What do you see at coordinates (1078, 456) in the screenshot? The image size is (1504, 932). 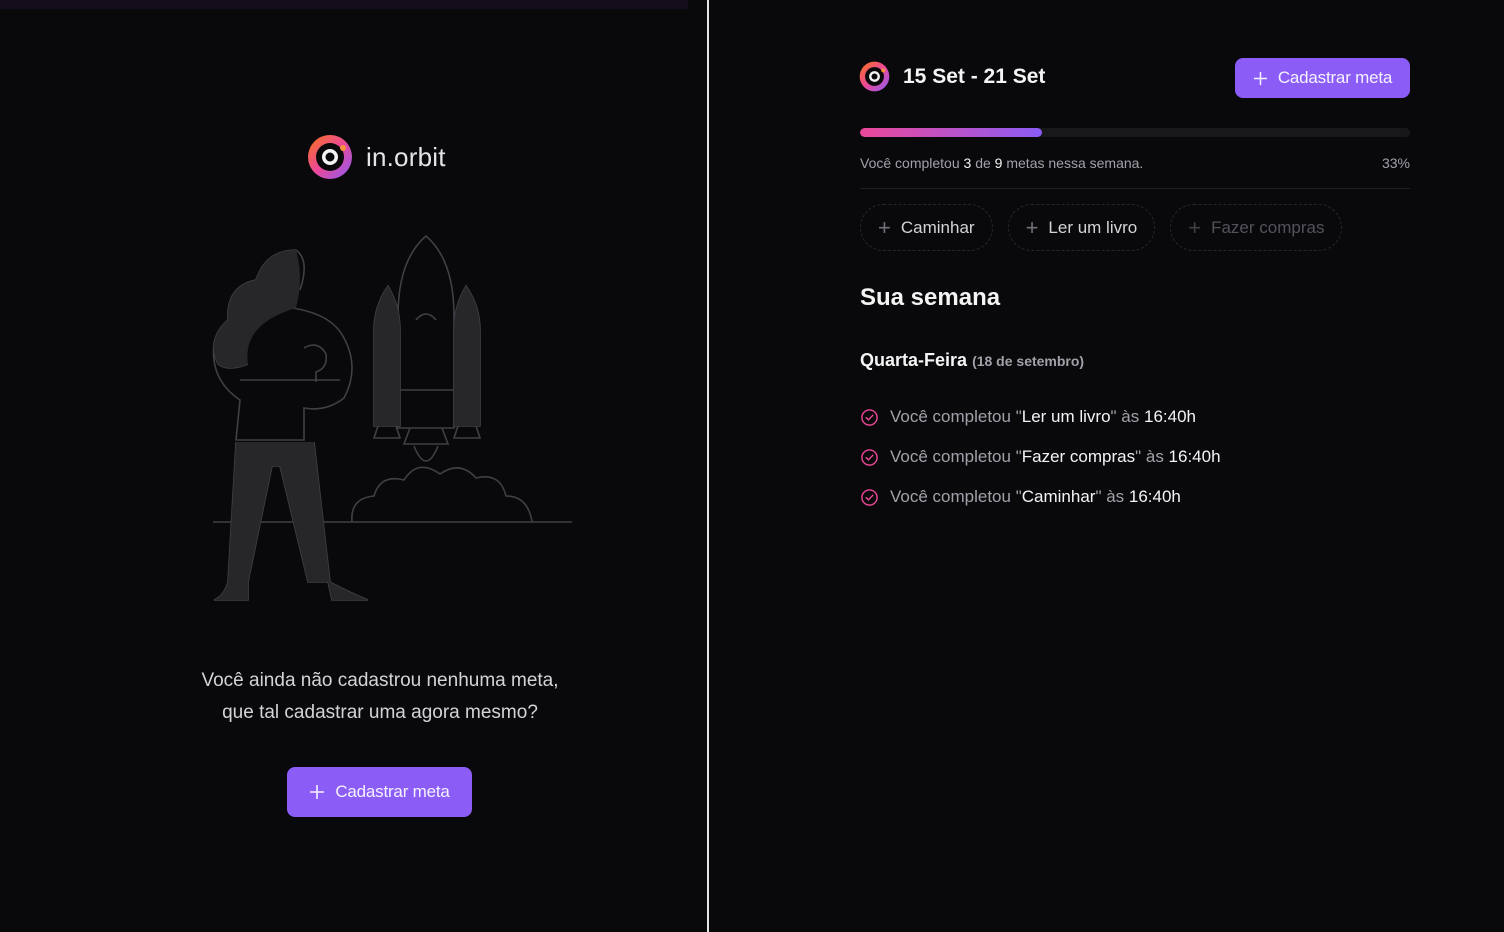 I see `entry-goal: Fazer compras` at bounding box center [1078, 456].